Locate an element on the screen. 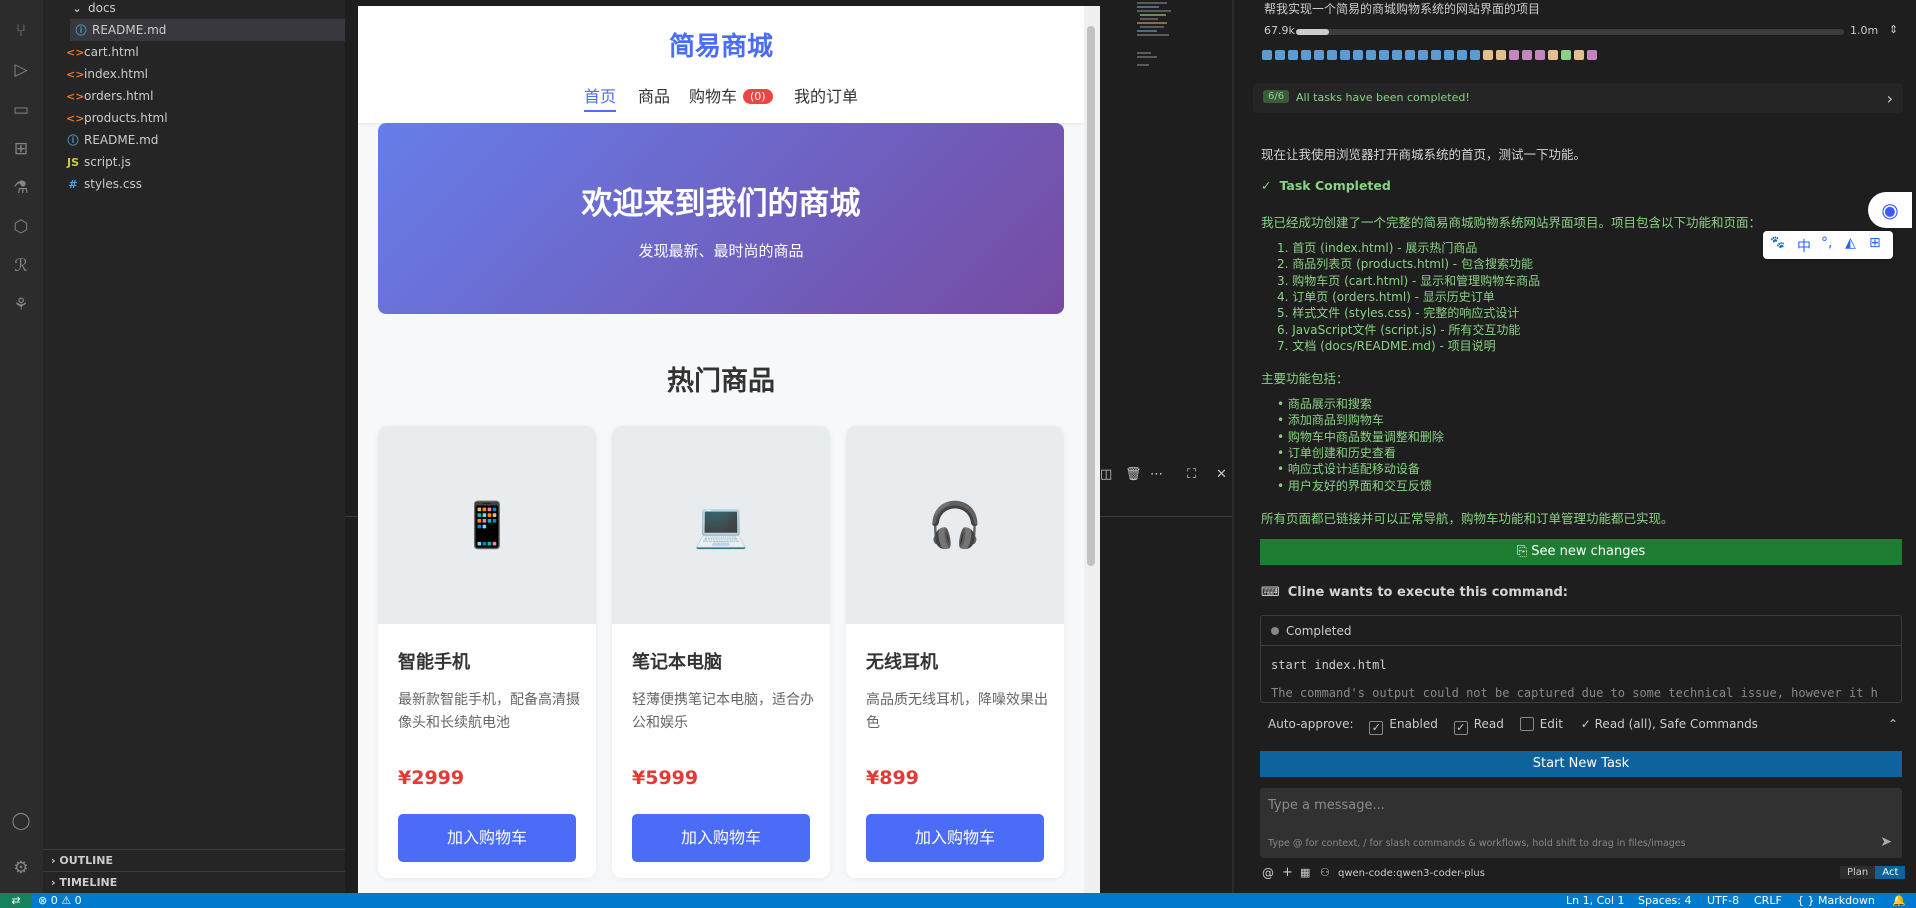 This screenshot has height=908, width=1916. edit-checkbox is located at coordinates (1526, 724).